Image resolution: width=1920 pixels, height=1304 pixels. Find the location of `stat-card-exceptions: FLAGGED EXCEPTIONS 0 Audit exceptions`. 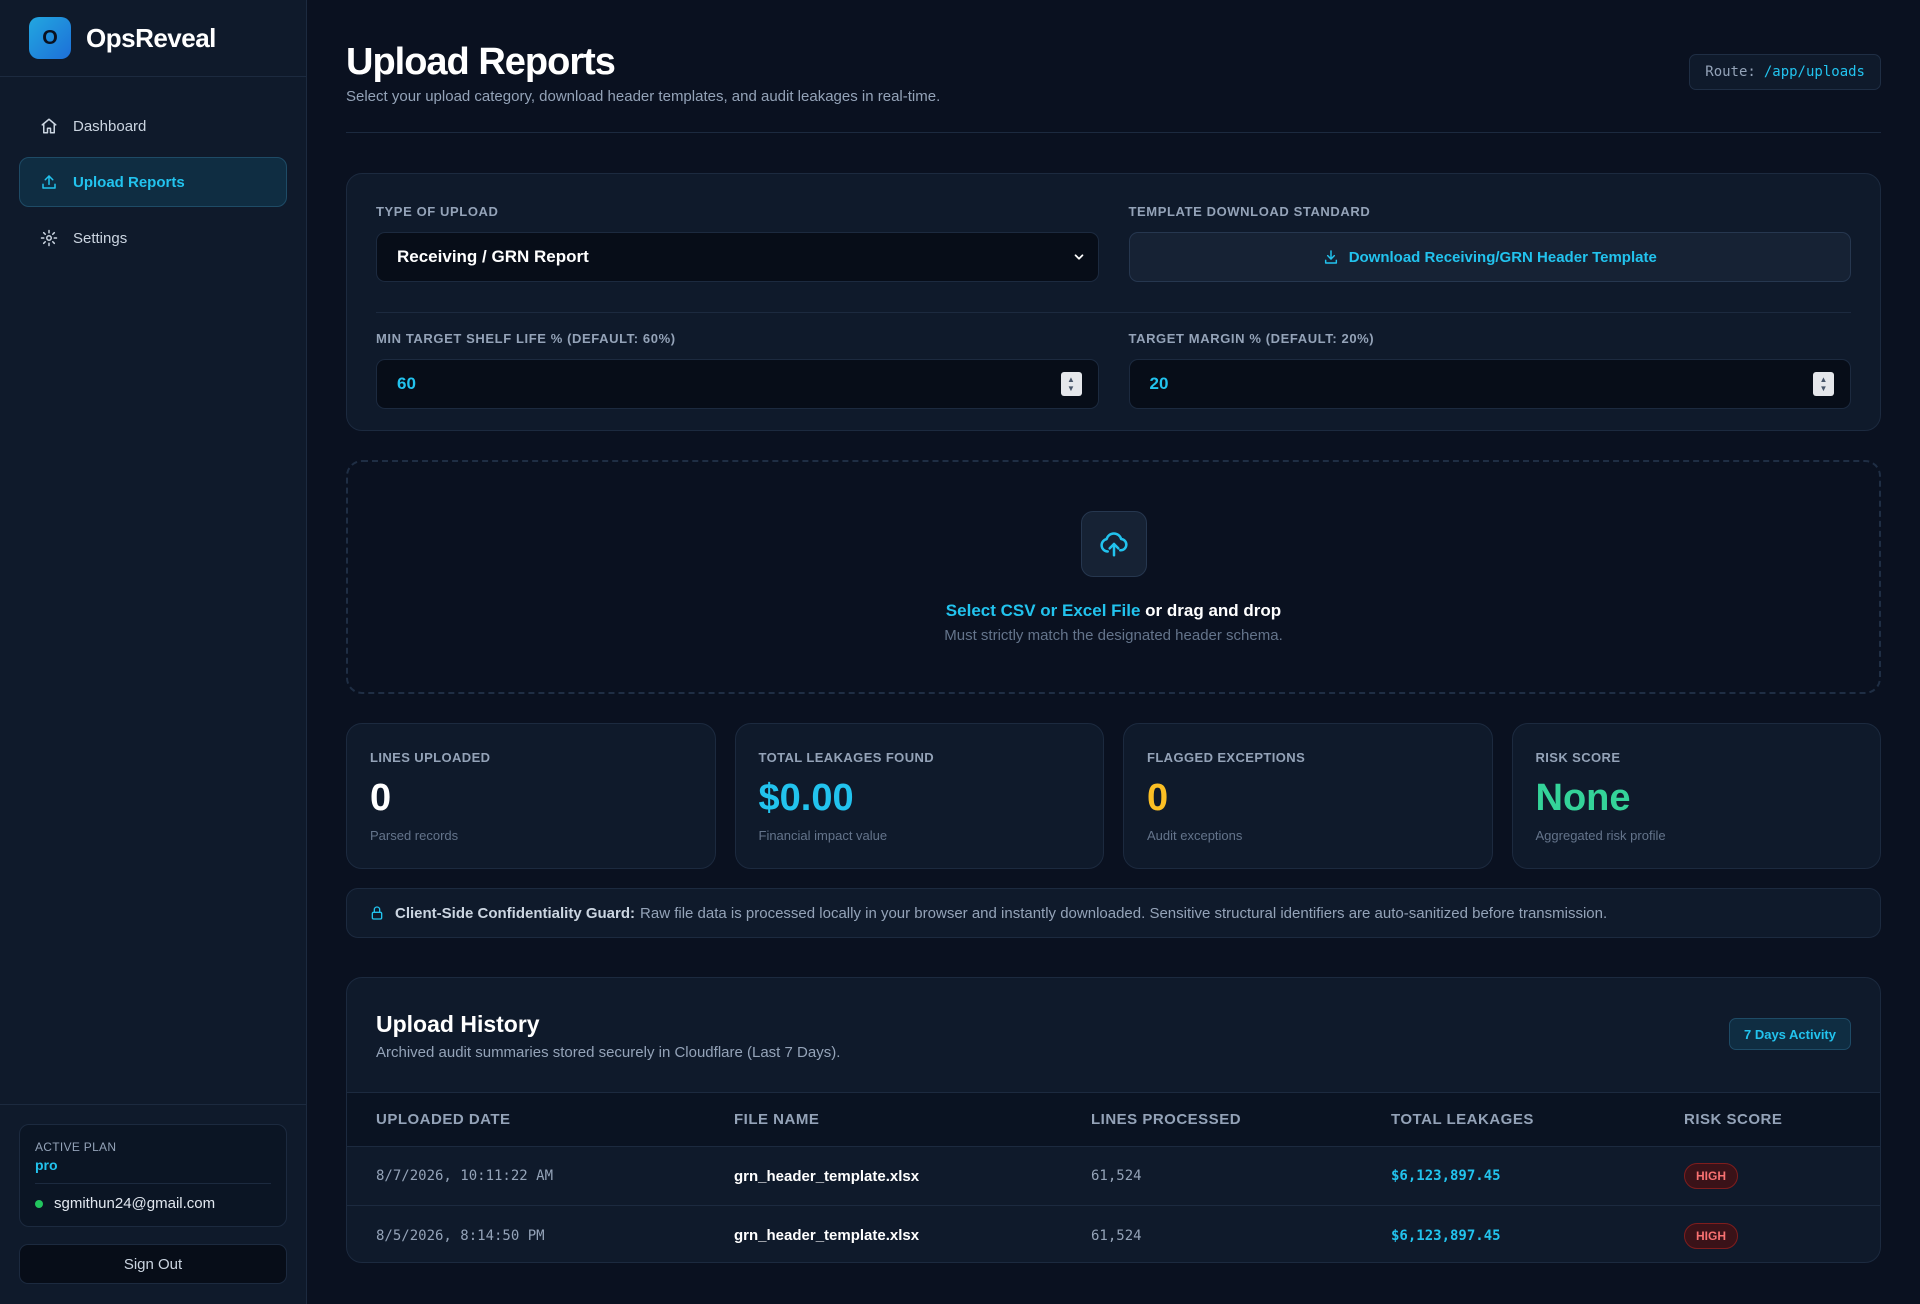

stat-card-exceptions: FLAGGED EXCEPTIONS 0 Audit exceptions is located at coordinates (1308, 796).